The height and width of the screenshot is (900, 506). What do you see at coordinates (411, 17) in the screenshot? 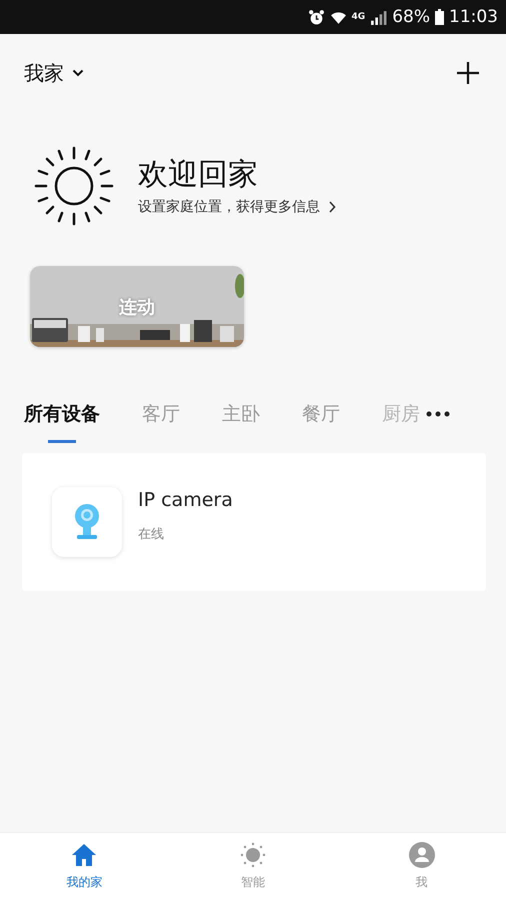
I see `battery-percent: 68%` at bounding box center [411, 17].